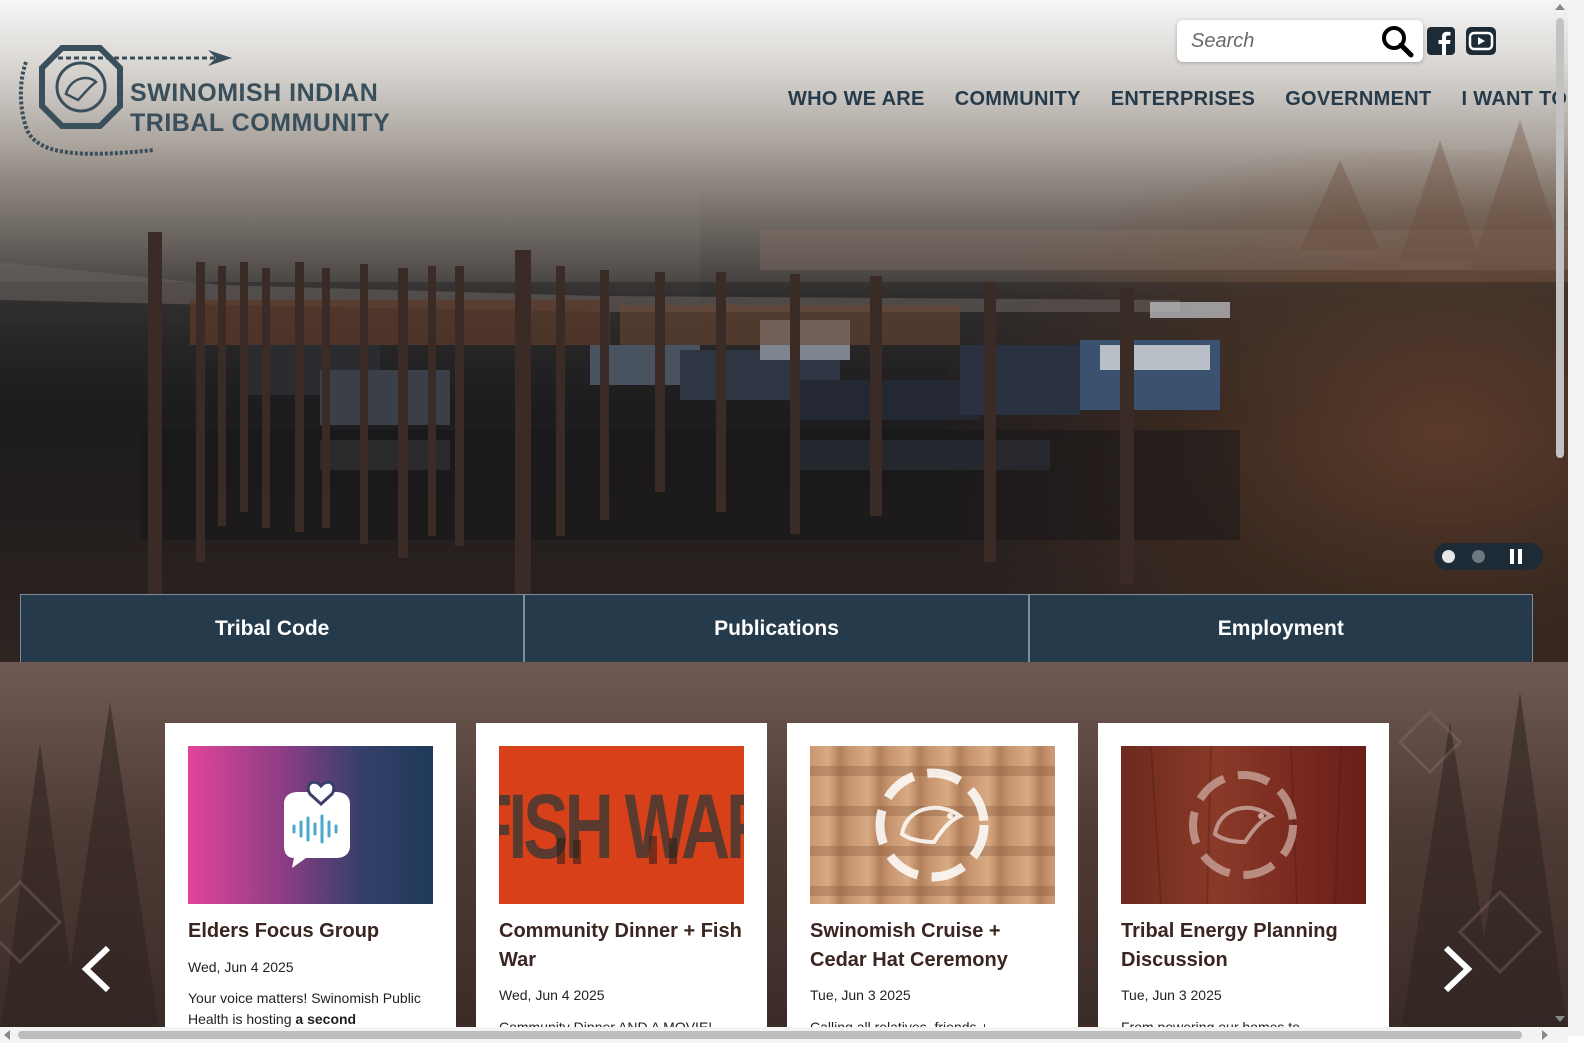 This screenshot has width=1584, height=1053. What do you see at coordinates (1358, 102) in the screenshot?
I see `nav-government: GOVERNMENT` at bounding box center [1358, 102].